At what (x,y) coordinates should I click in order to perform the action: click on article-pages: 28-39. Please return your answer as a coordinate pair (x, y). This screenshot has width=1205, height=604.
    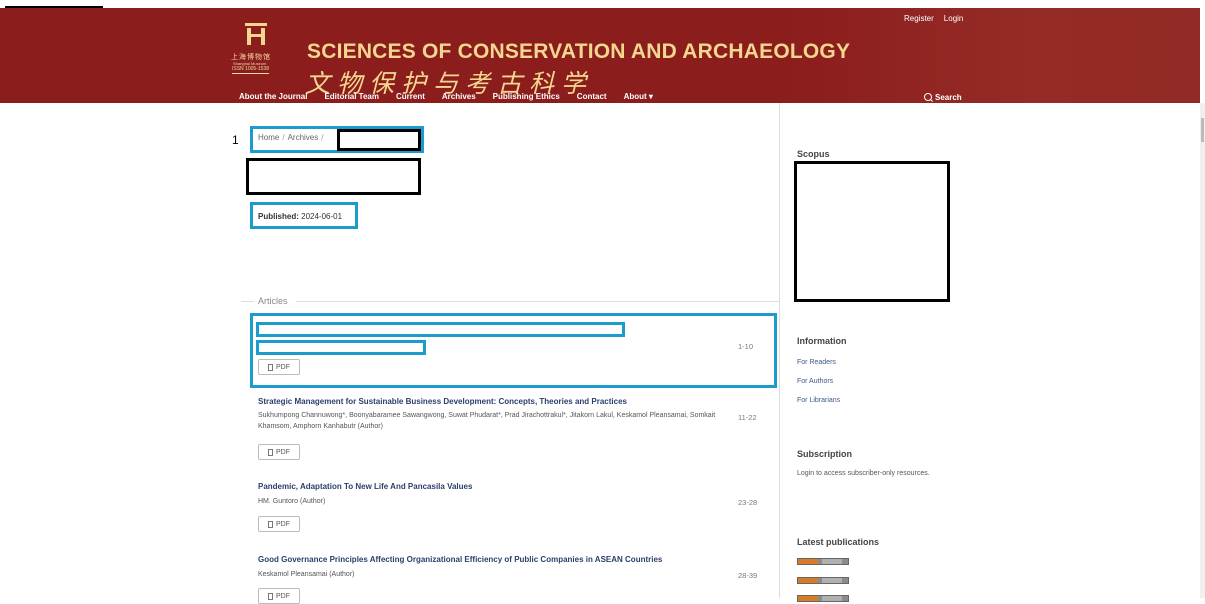
    Looking at the image, I should click on (748, 575).